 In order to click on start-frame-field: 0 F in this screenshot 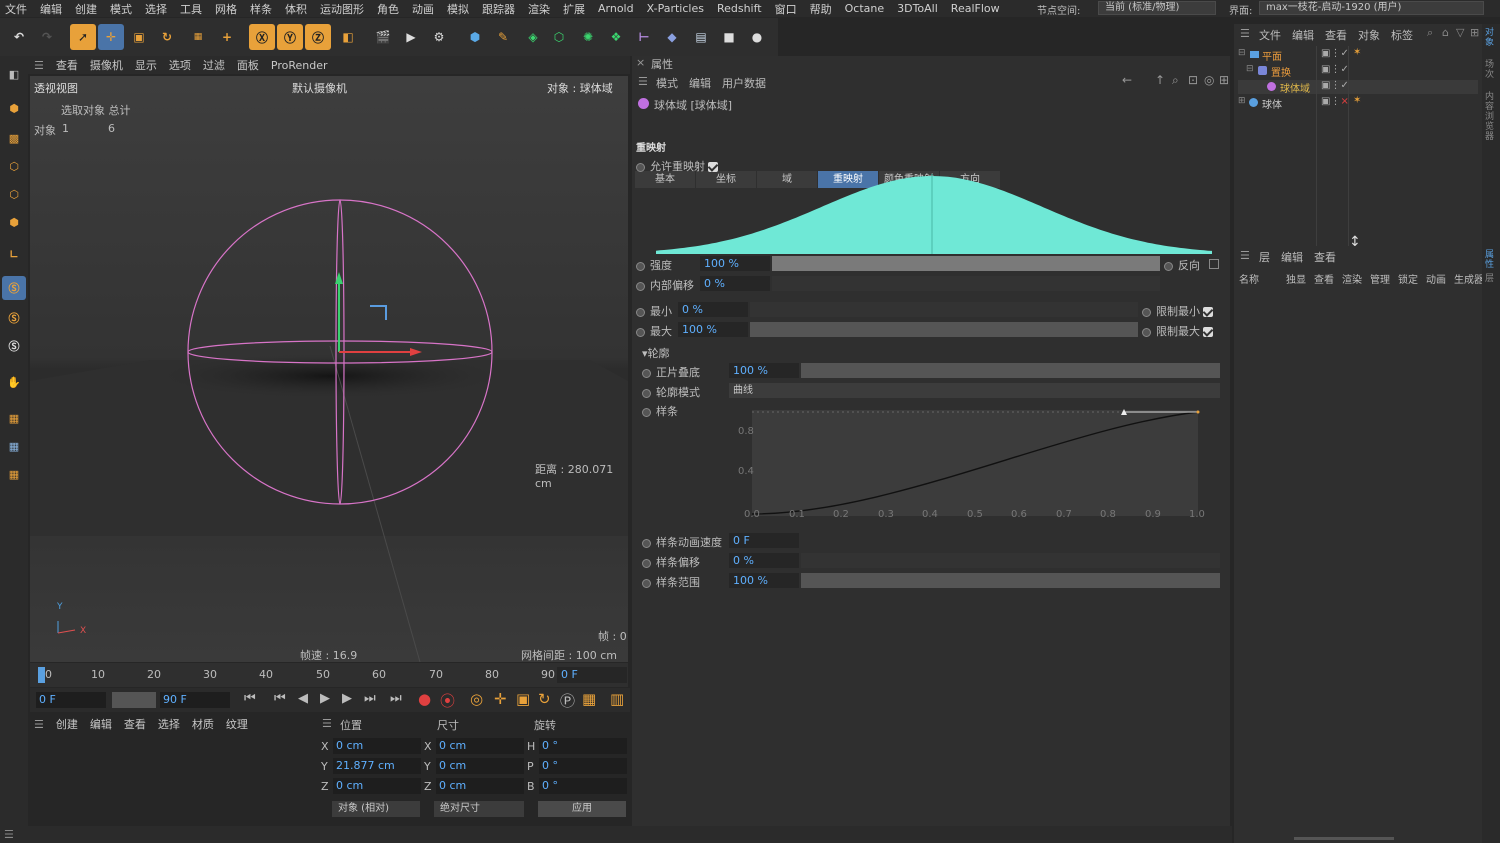, I will do `click(71, 700)`.